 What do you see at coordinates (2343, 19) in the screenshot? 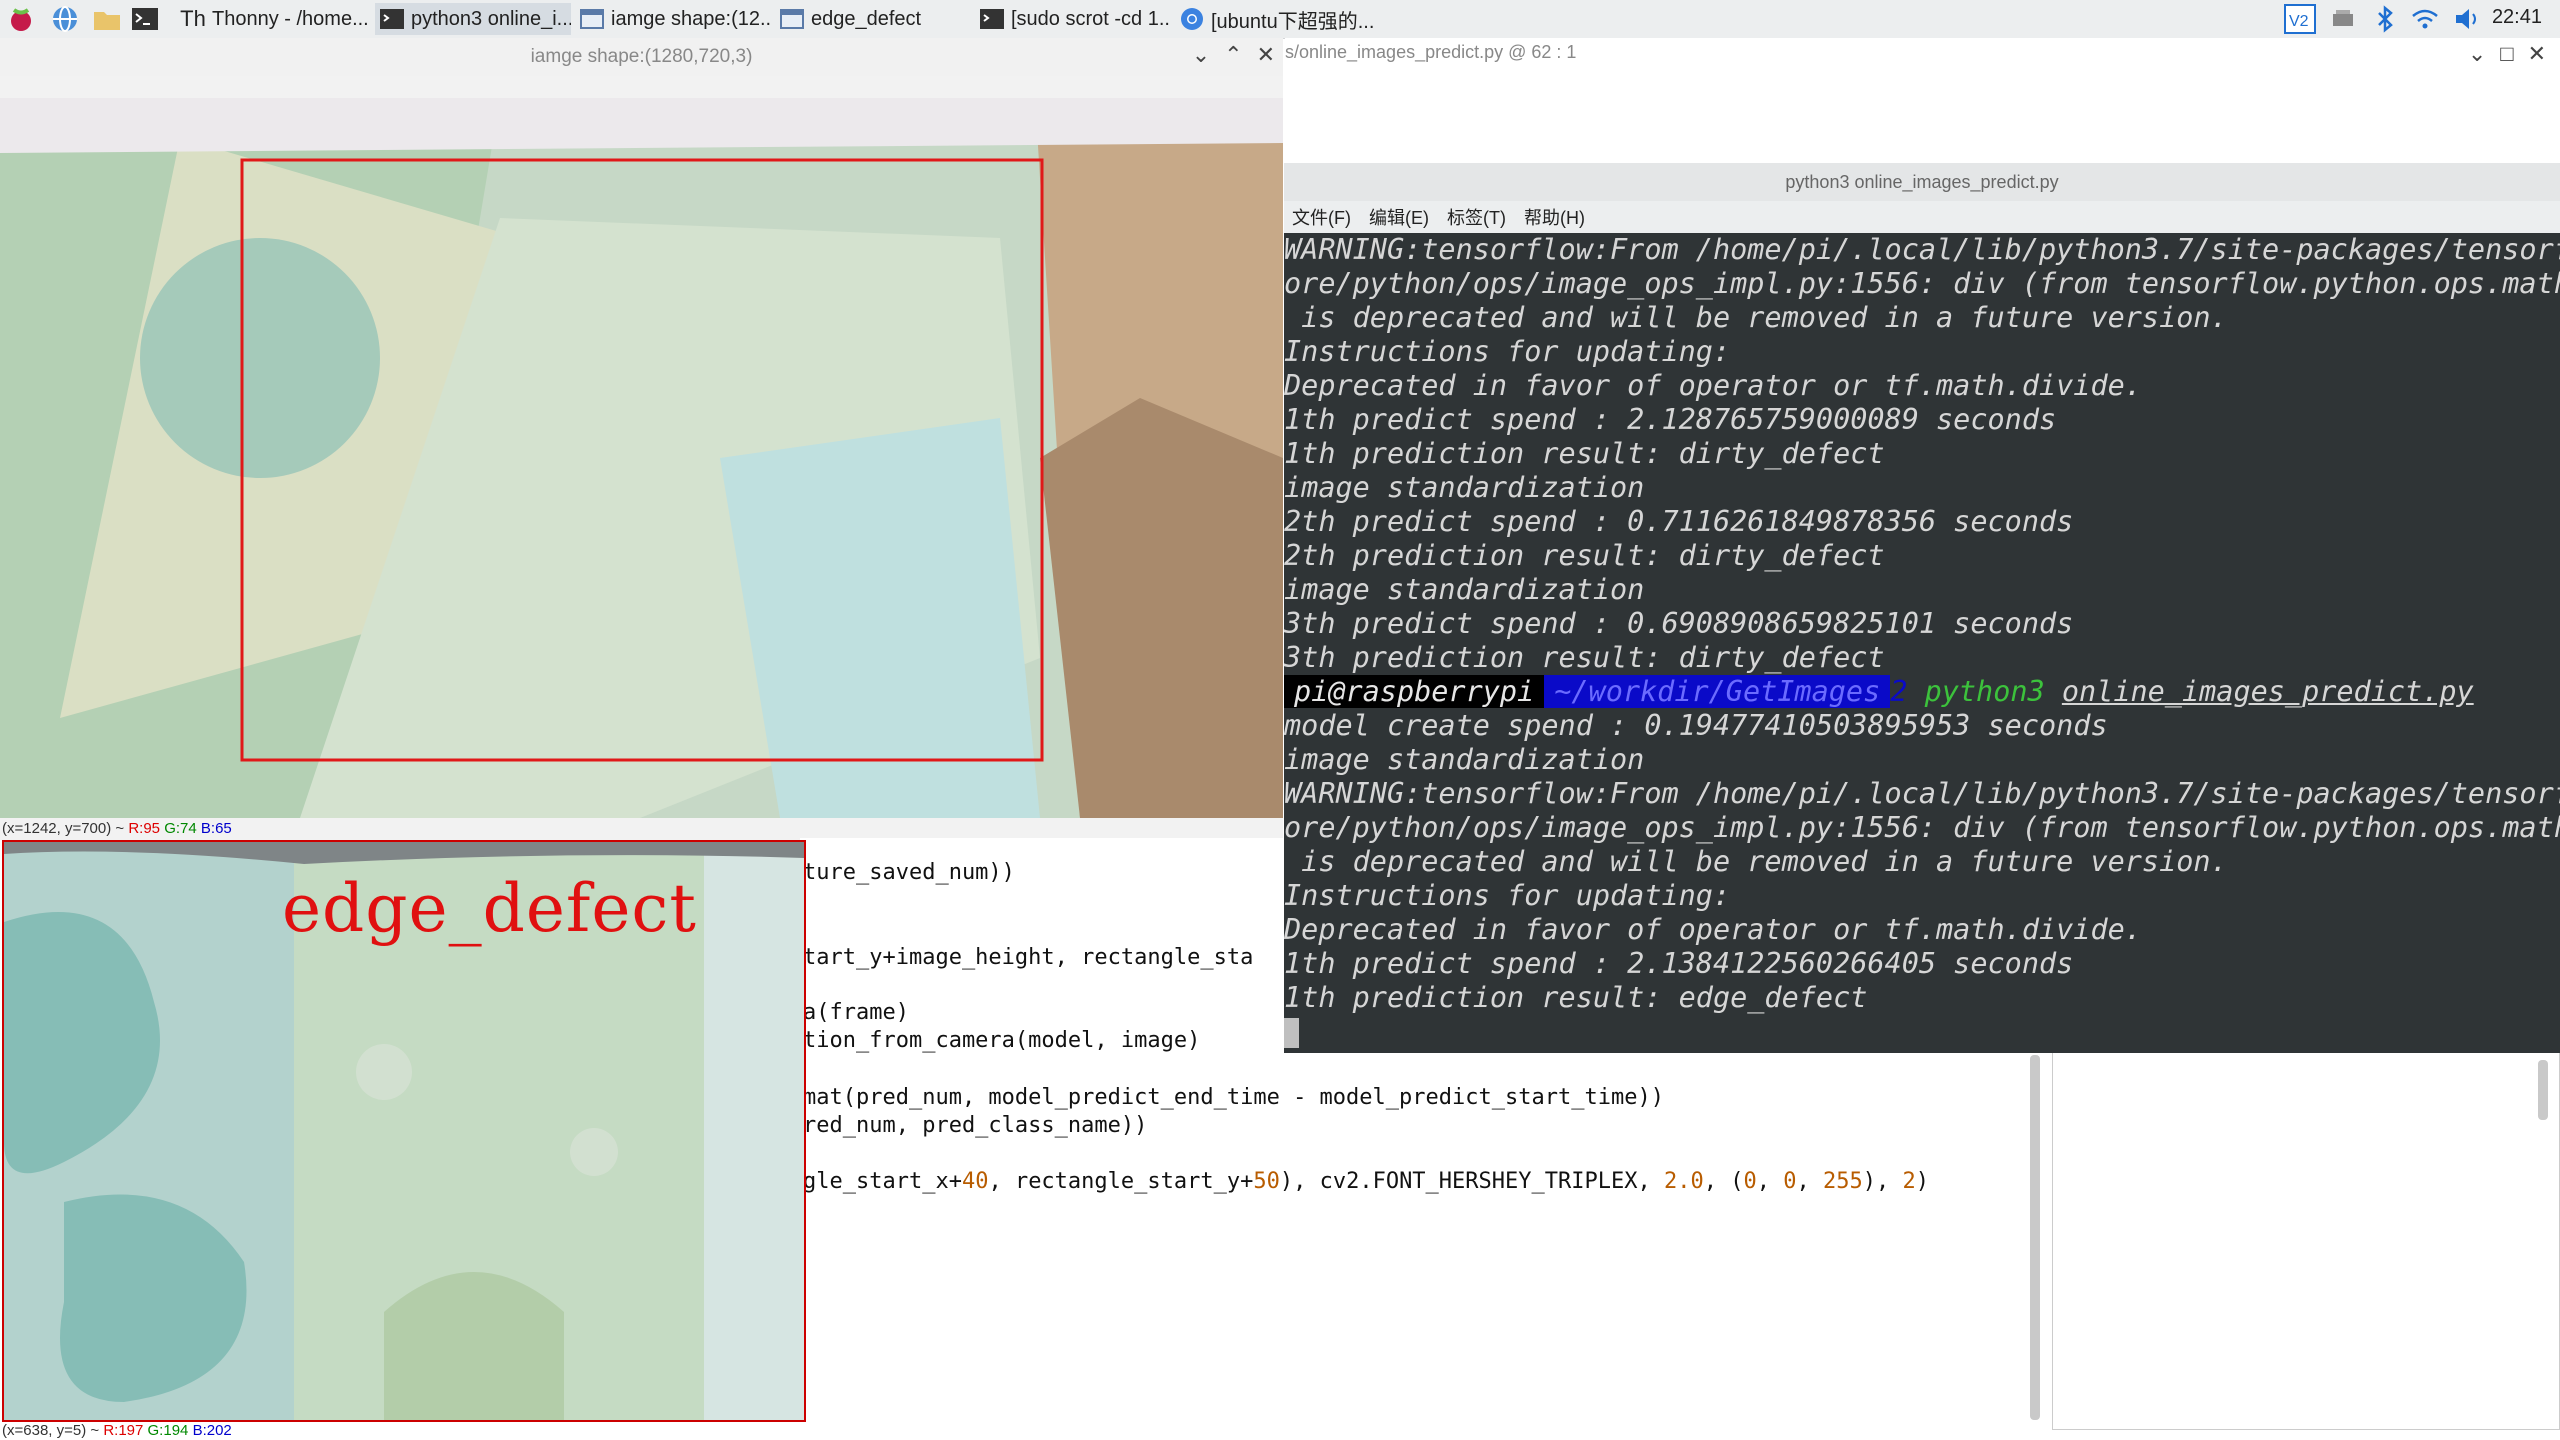
I see `eject-icon` at bounding box center [2343, 19].